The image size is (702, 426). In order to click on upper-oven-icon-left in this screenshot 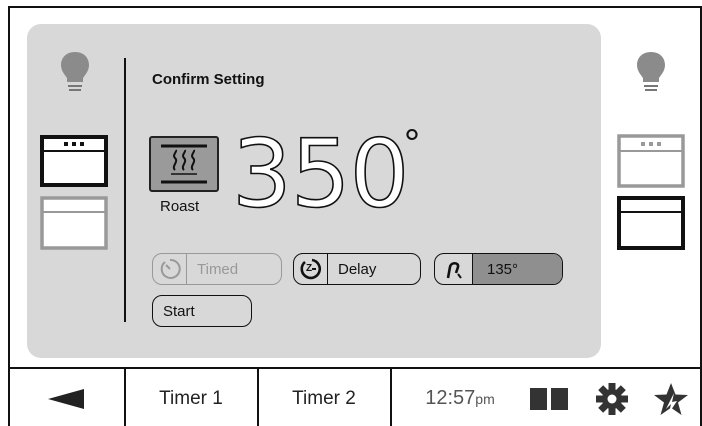, I will do `click(74, 163)`.